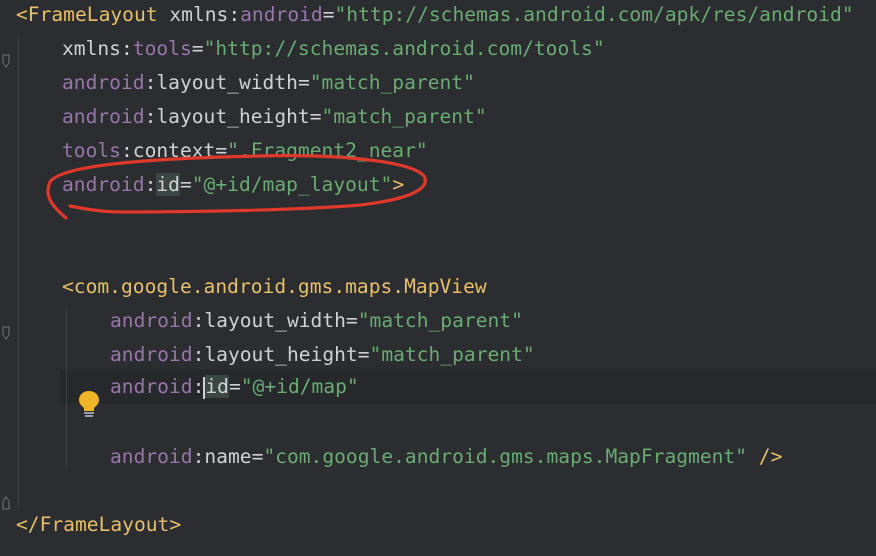  What do you see at coordinates (65, 391) in the screenshot?
I see `lightbulb-icon` at bounding box center [65, 391].